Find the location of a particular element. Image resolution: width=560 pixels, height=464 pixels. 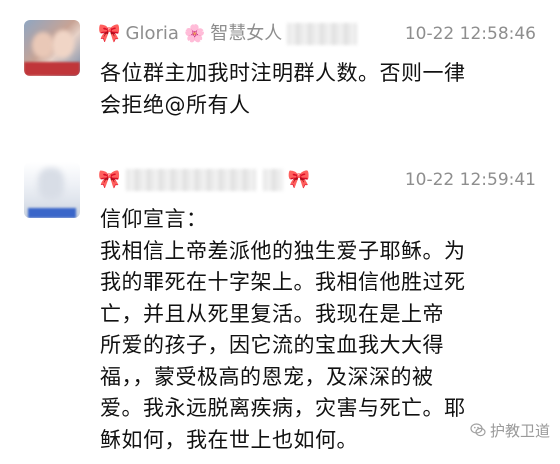

watermark: 护教卫道 is located at coordinates (510, 431).